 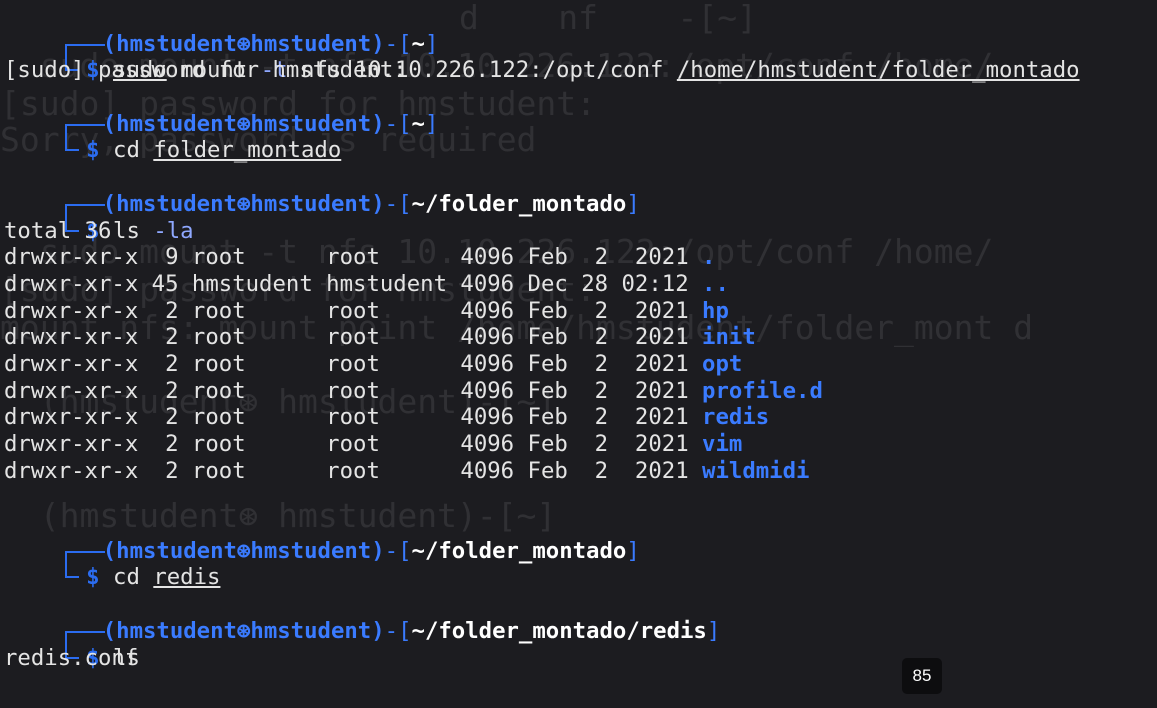 What do you see at coordinates (755, 471) in the screenshot?
I see `listing-dir-name: wildmidi` at bounding box center [755, 471].